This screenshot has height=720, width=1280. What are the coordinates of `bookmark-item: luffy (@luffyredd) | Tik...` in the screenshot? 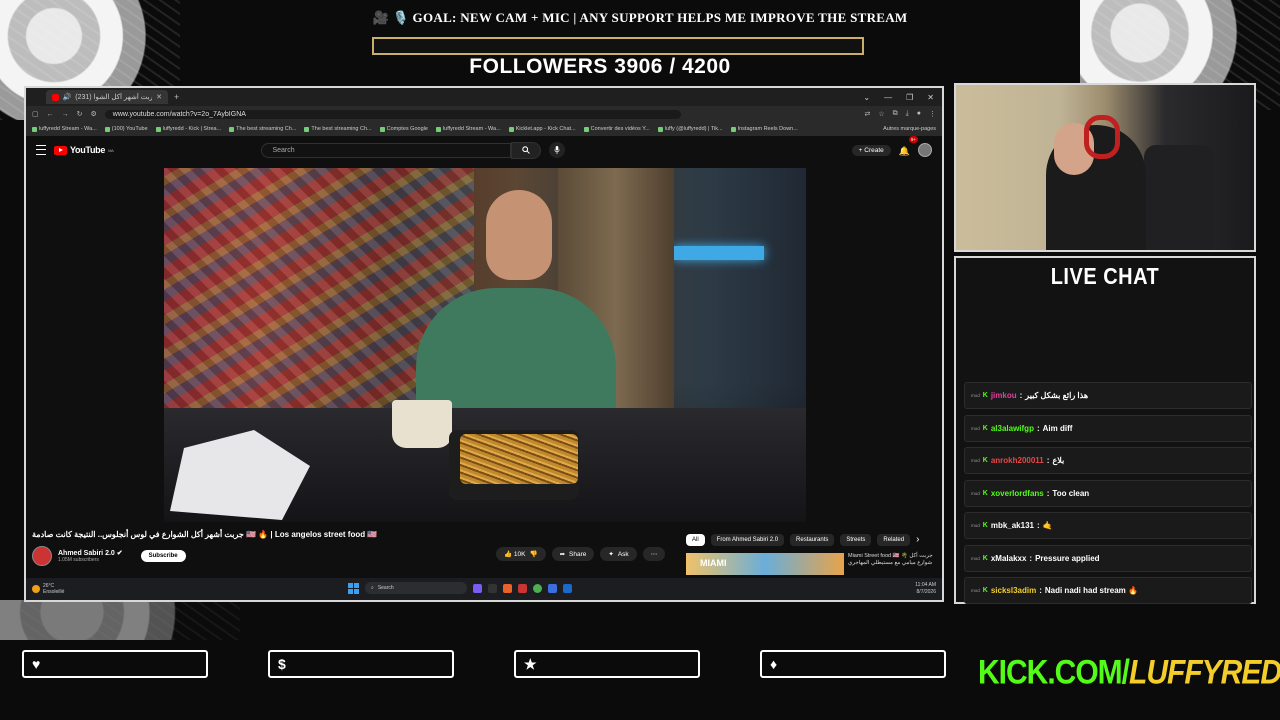 It's located at (690, 129).